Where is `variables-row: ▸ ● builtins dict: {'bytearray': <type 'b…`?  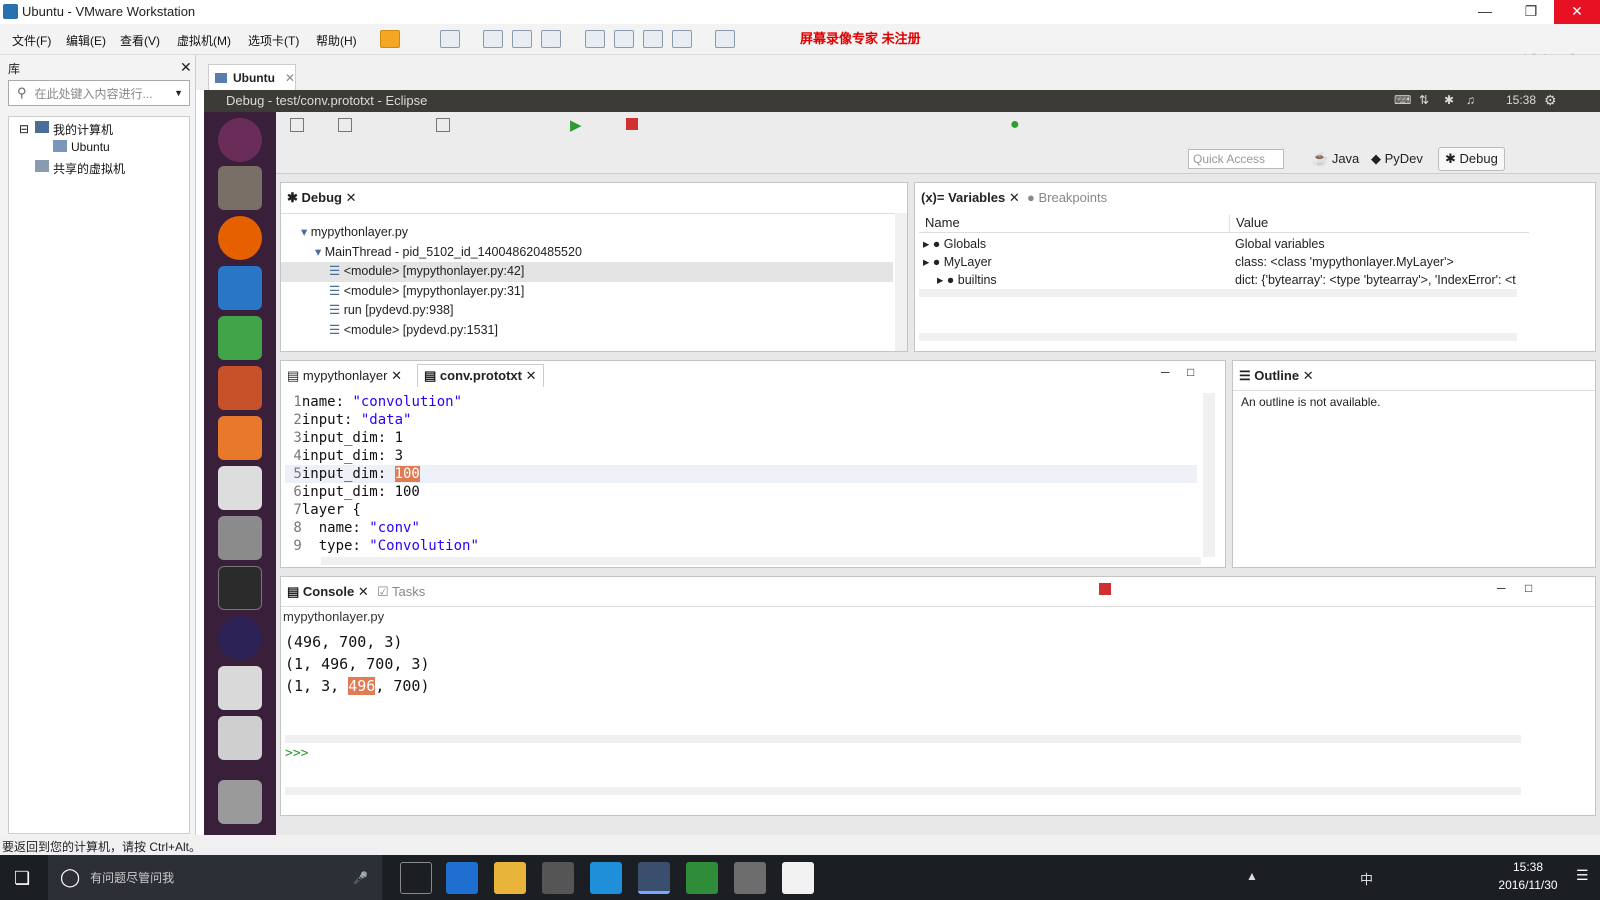
variables-row: ▸ ● builtins dict: {'bytearray': <type 'b… is located at coordinates (1224, 280).